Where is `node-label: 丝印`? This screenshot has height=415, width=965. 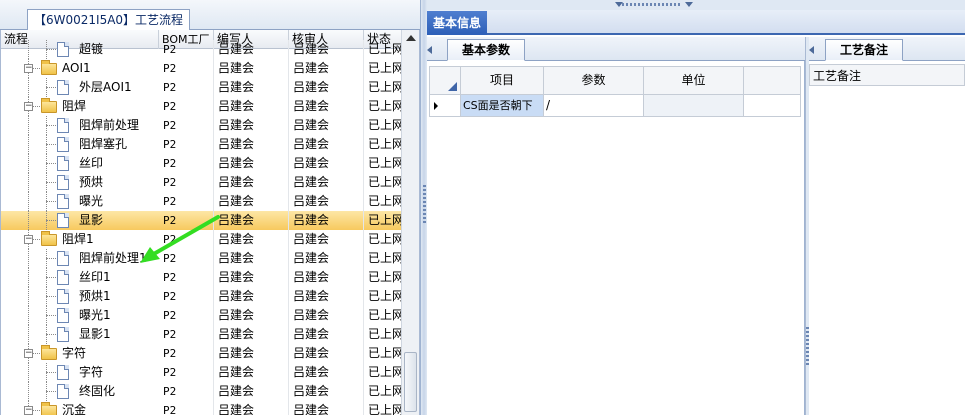 node-label: 丝印 is located at coordinates (91, 163).